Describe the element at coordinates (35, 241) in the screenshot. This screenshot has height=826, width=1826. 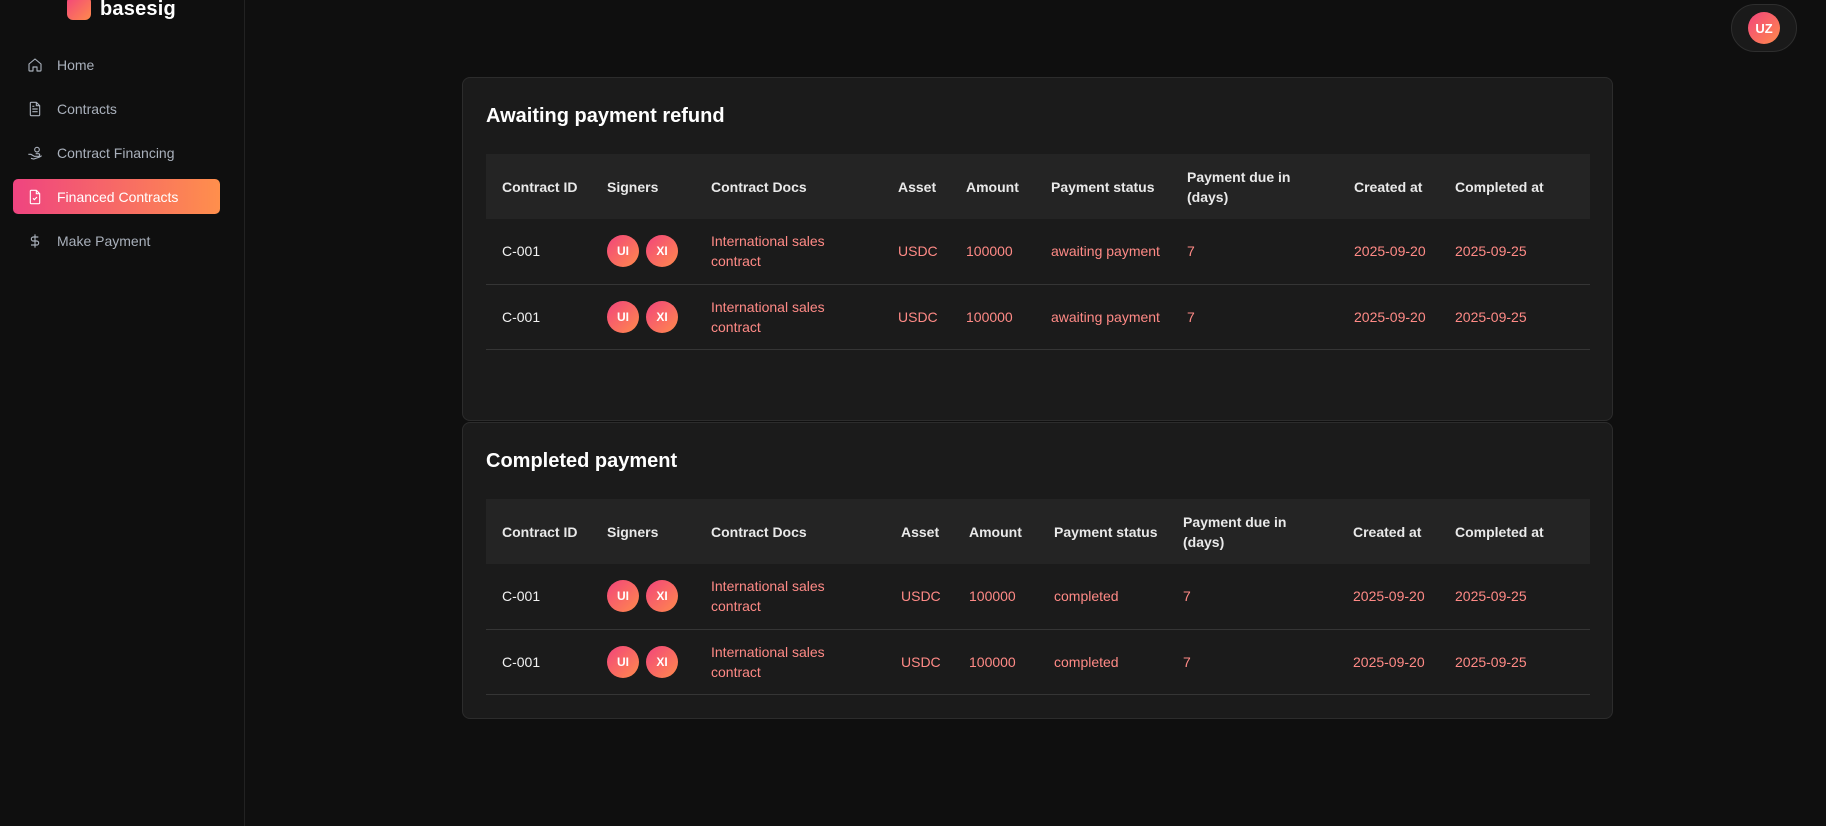
I see `dollar-icon` at that location.